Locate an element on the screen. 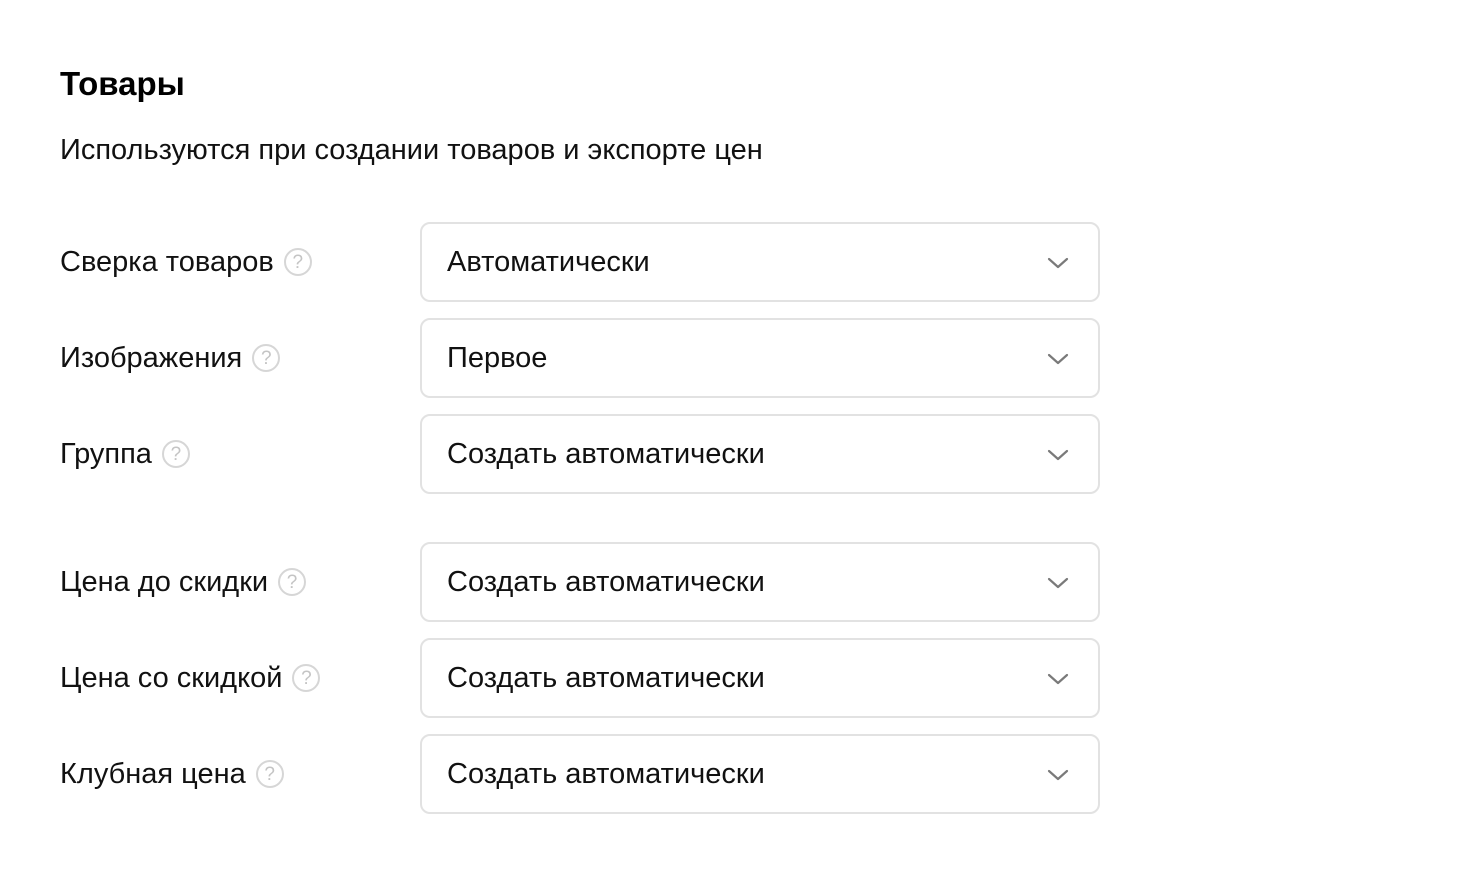  row-product-matching: Сверка товаров ? Автоматически is located at coordinates (580, 262).